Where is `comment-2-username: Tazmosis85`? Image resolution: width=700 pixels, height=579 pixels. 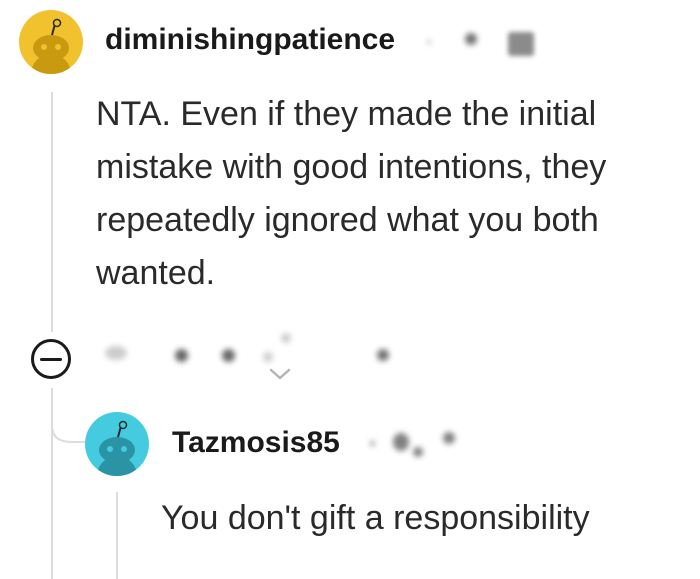 comment-2-username: Tazmosis85 is located at coordinates (256, 443).